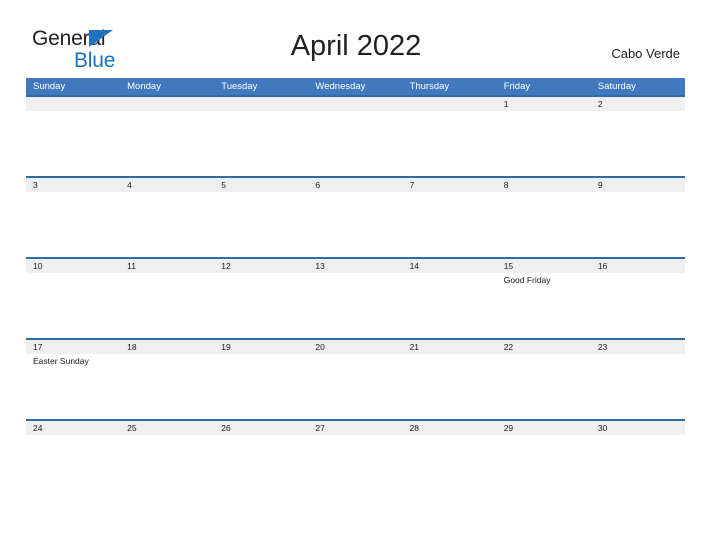  What do you see at coordinates (132, 428) in the screenshot?
I see `day-number: 25` at bounding box center [132, 428].